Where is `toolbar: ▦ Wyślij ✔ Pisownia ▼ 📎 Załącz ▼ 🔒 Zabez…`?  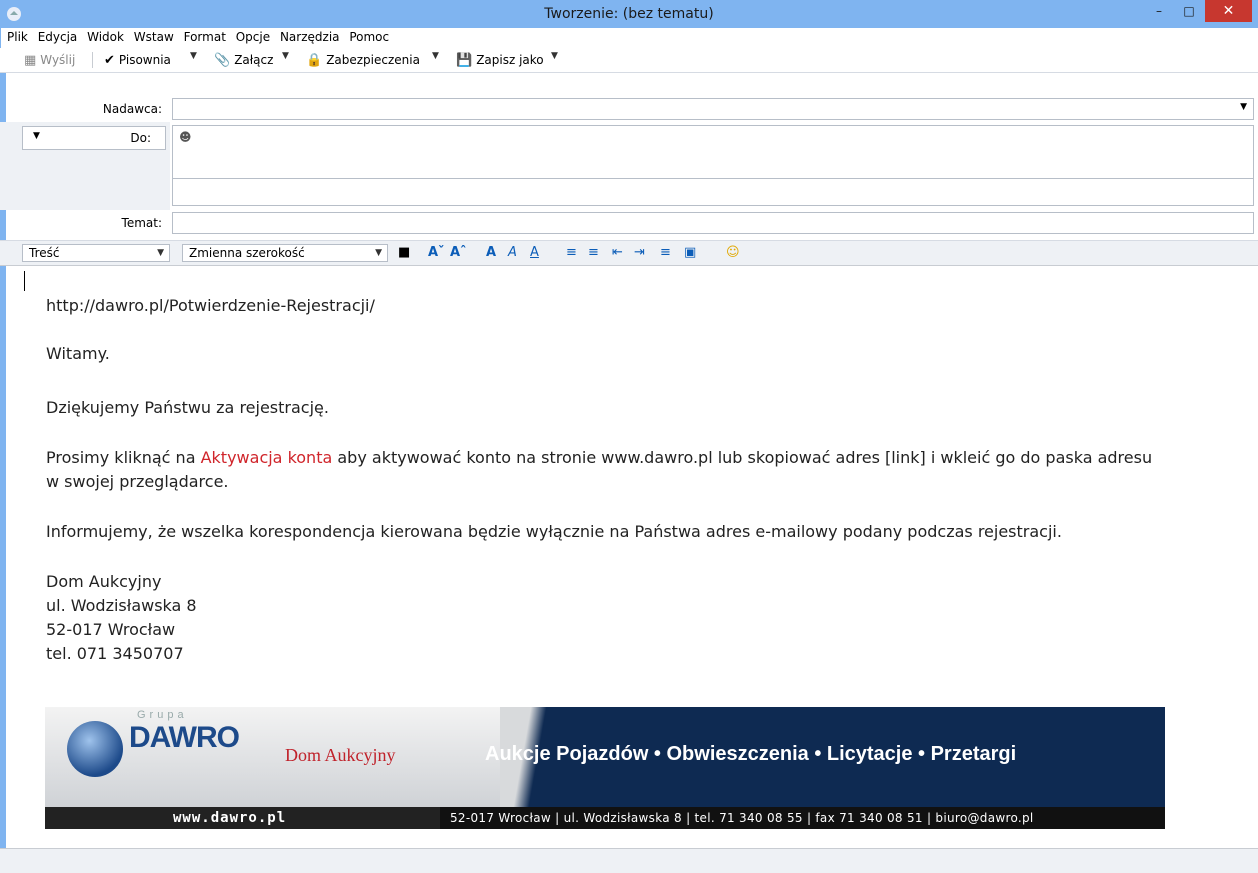 toolbar: ▦ Wyślij ✔ Pisownia ▼ 📎 Załącz ▼ 🔒 Zabez… is located at coordinates (629, 60).